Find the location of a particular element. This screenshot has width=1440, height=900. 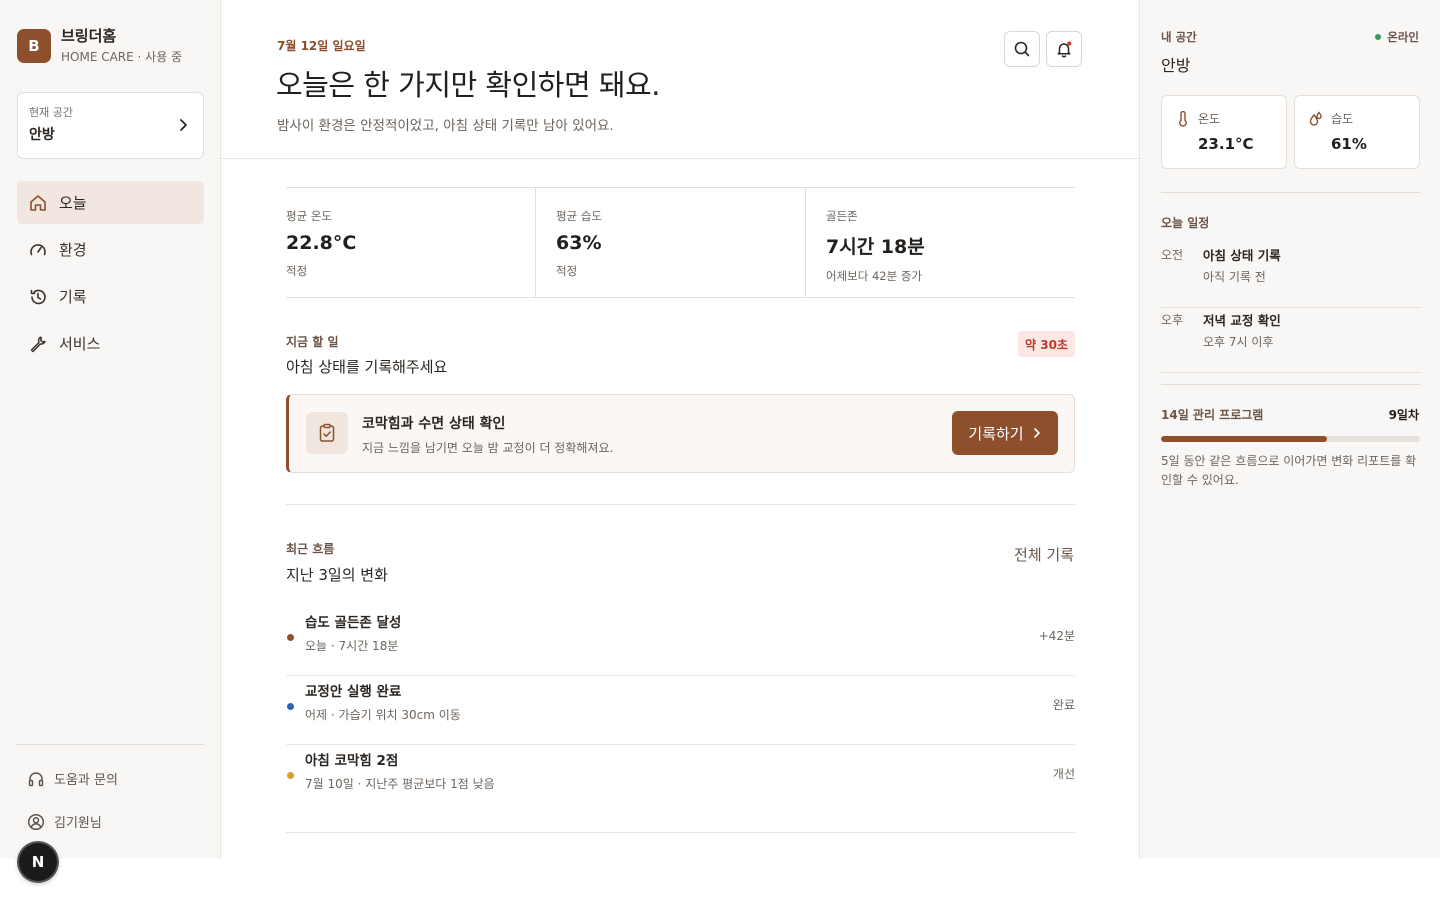

status-dot is located at coordinates (290, 775).